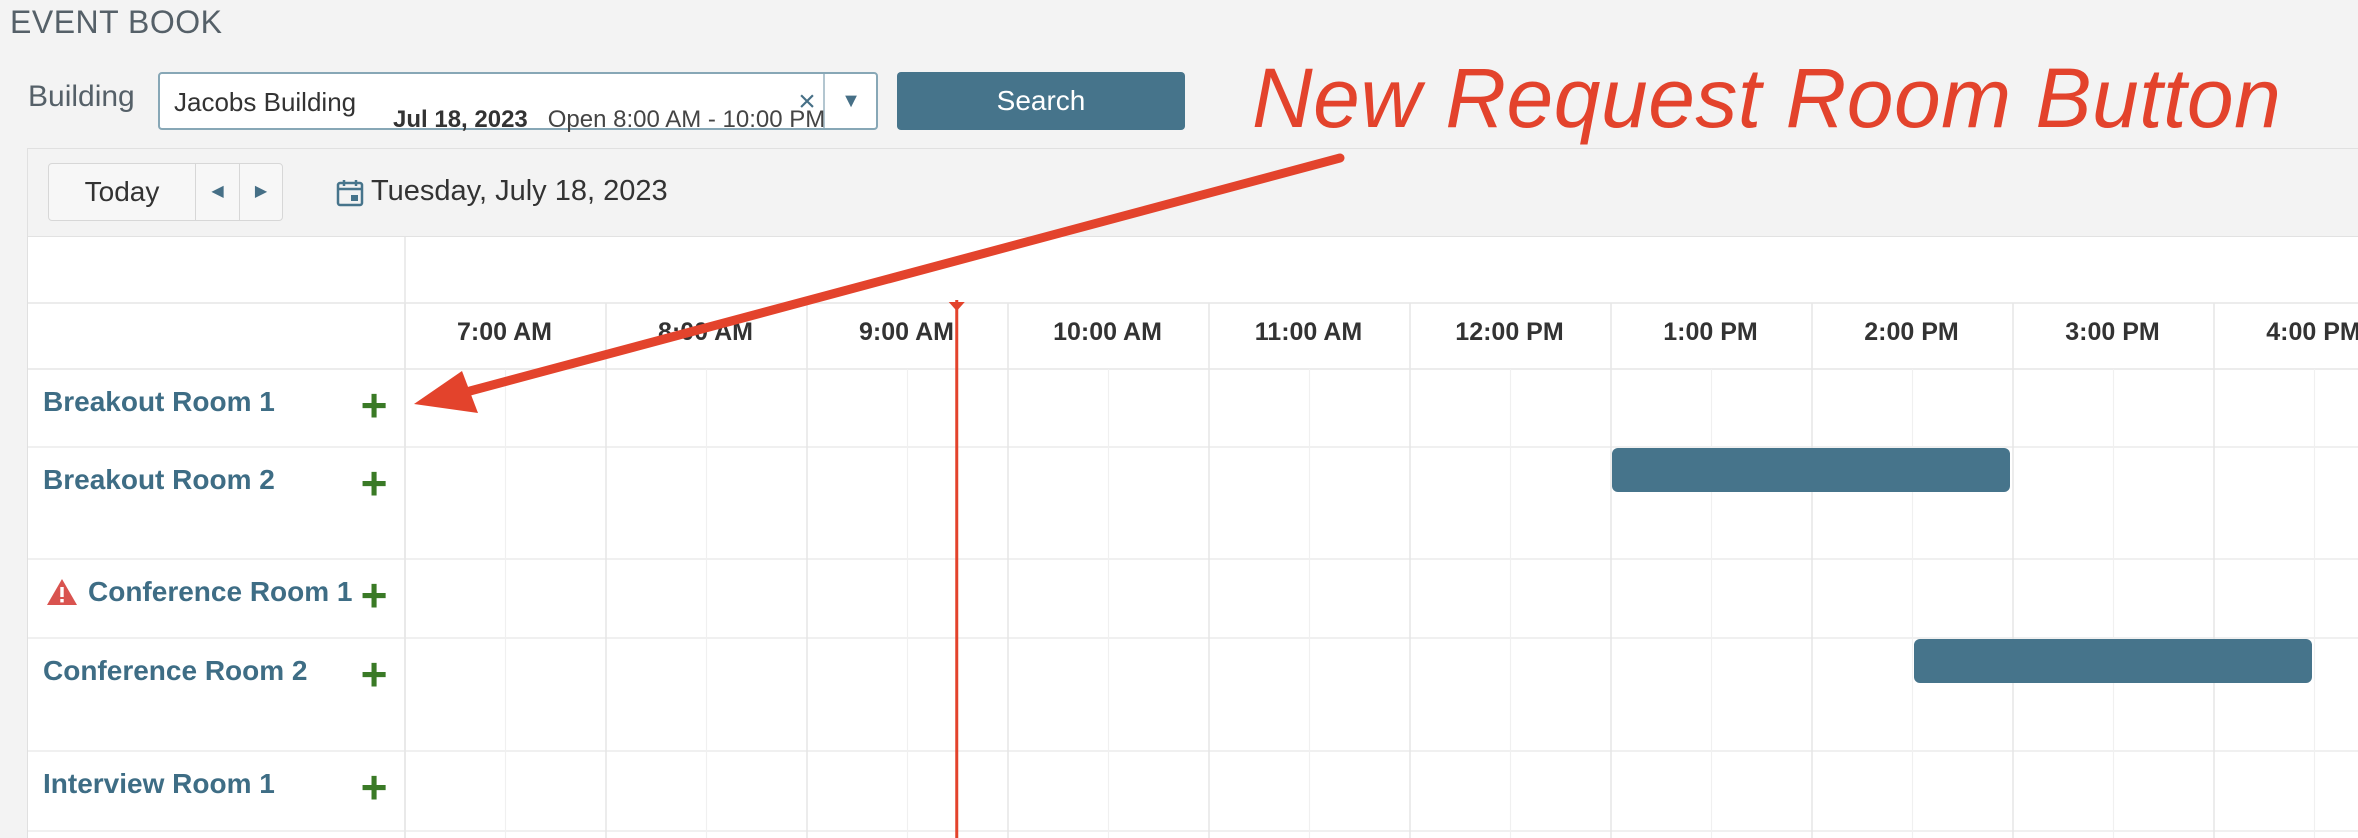 This screenshot has width=2358, height=838. What do you see at coordinates (1911, 332) in the screenshot?
I see `time-label: 2:00 PM` at bounding box center [1911, 332].